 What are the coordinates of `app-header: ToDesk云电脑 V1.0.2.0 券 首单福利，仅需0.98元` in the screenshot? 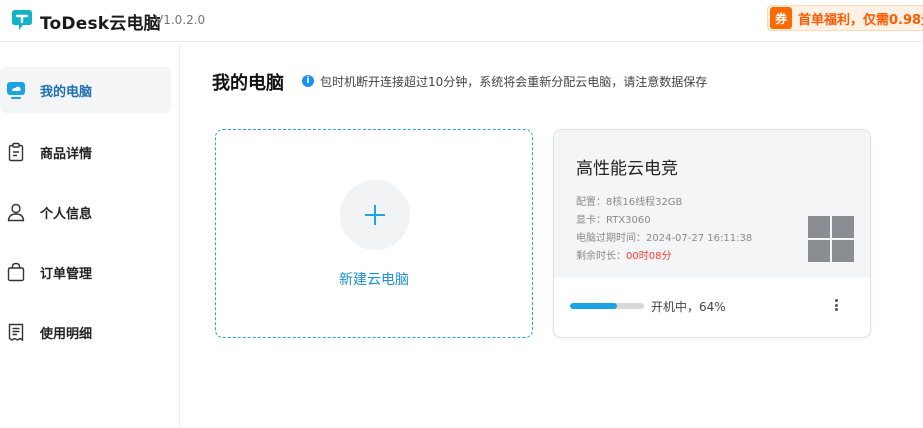 It's located at (461, 21).